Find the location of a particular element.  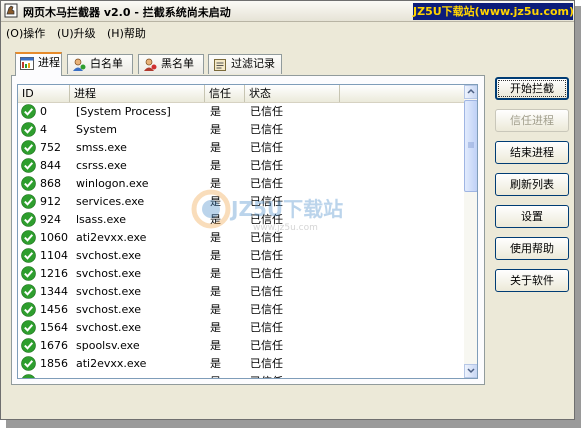

table-row: 1564 svchost.exe 是 已信任 is located at coordinates (241, 328).